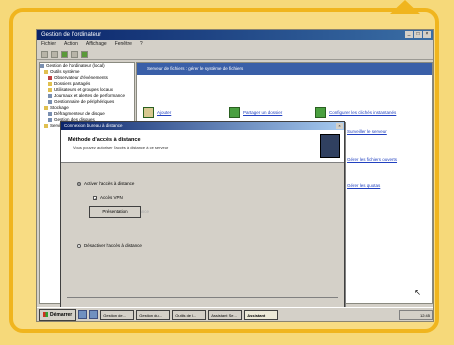 The height and width of the screenshot is (345, 454). What do you see at coordinates (355, 112) in the screenshot?
I see `task-shadow-copies: Configurer les clichés instantanés` at bounding box center [355, 112].